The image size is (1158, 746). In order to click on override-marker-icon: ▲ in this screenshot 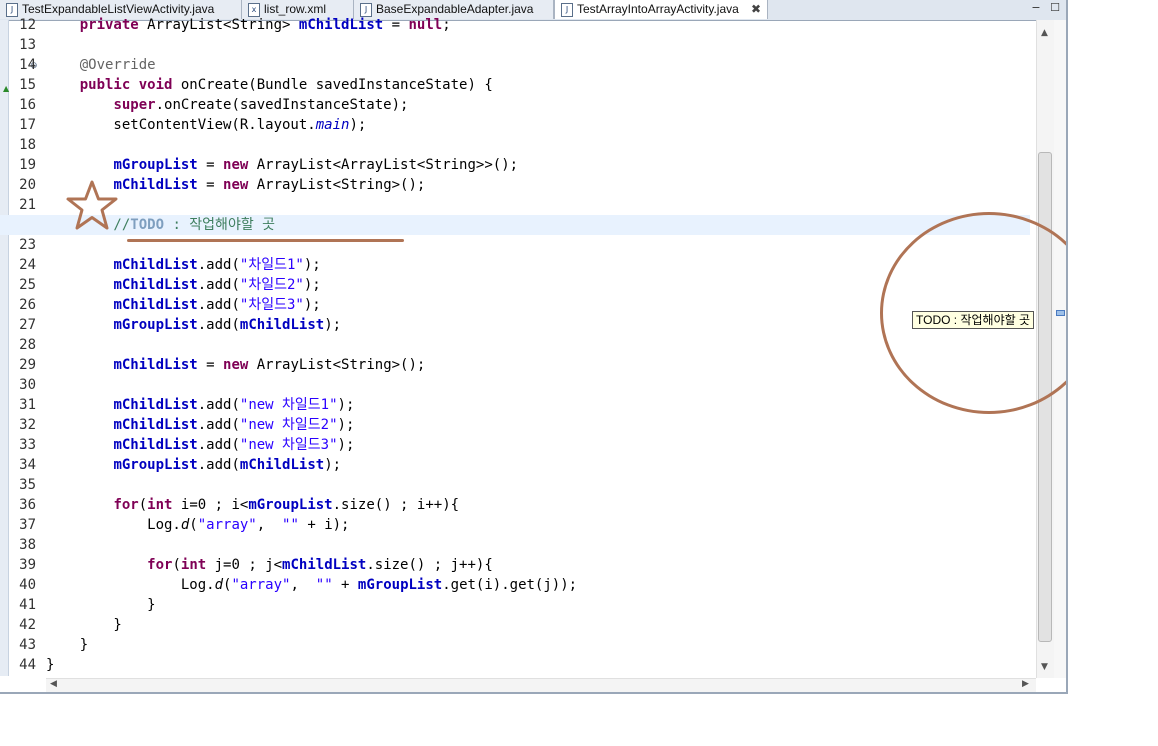, I will do `click(6, 88)`.